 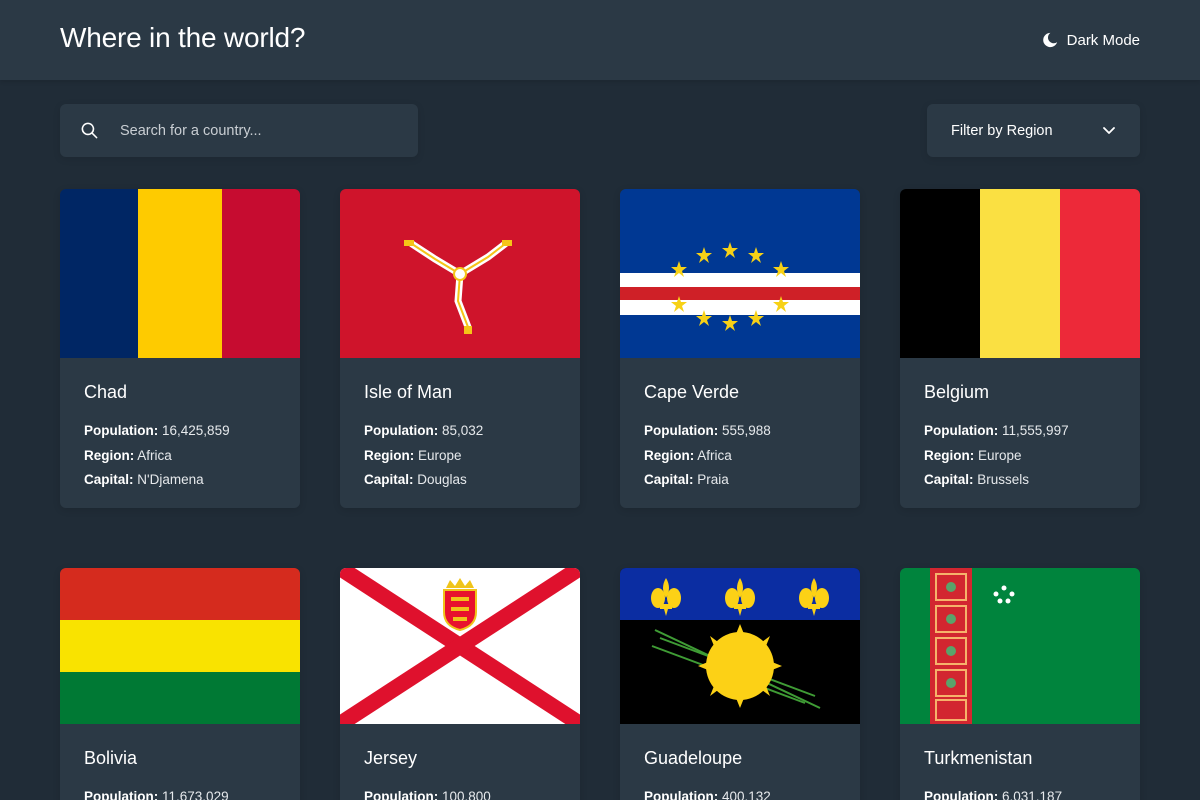 I want to click on country-capital: Capital: Douglas, so click(x=415, y=479).